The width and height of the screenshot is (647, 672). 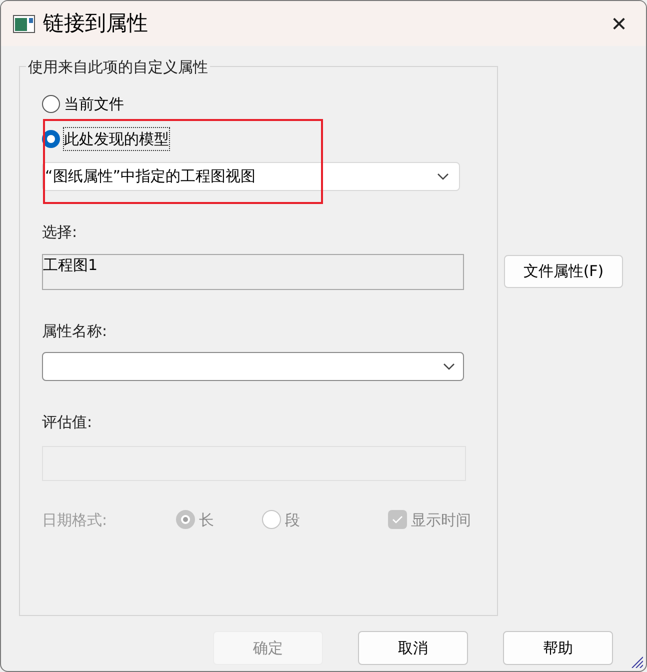 What do you see at coordinates (94, 104) in the screenshot?
I see `radio-label: 当前文件` at bounding box center [94, 104].